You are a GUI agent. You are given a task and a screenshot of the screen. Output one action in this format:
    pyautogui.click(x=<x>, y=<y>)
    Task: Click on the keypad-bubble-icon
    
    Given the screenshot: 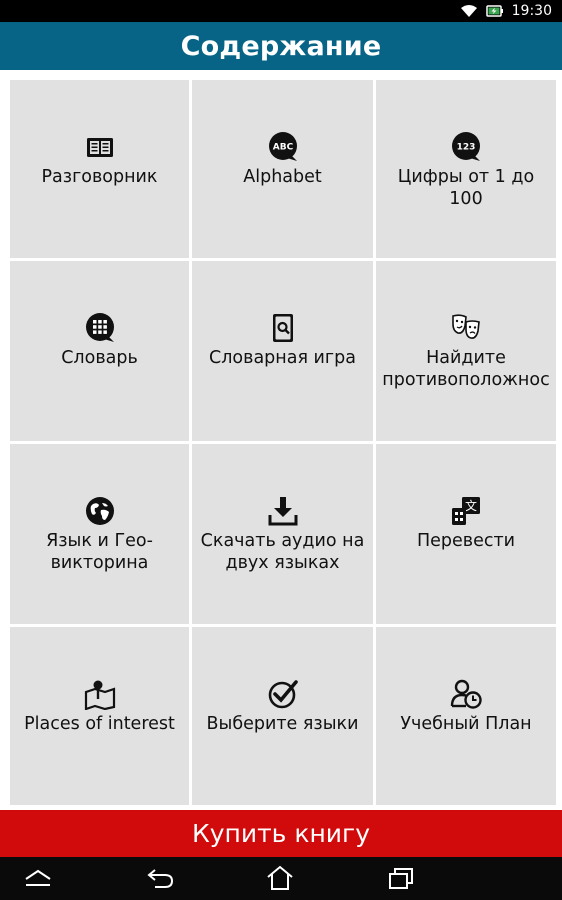 What is the action you would take?
    pyautogui.click(x=100, y=328)
    